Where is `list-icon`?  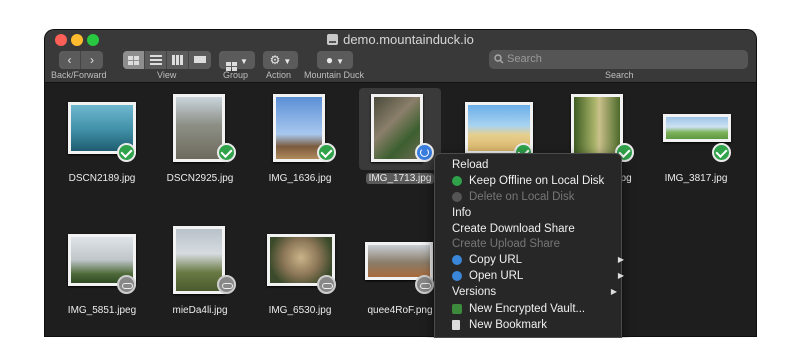
list-icon is located at coordinates (155, 60).